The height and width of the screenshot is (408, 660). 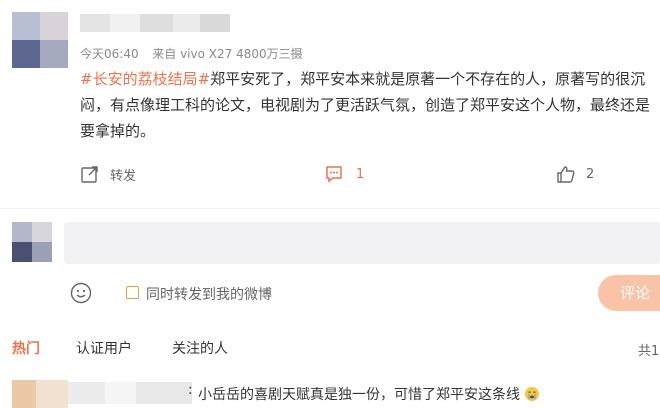 I want to click on divider, so click(x=330, y=208).